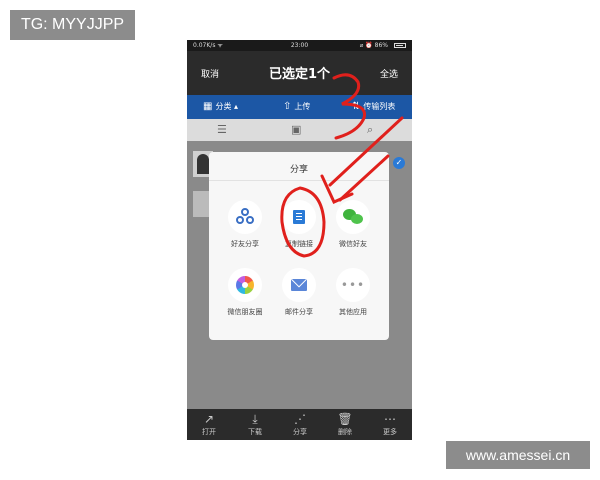 Image resolution: width=600 pixels, height=480 pixels. I want to click on action-label: 删除, so click(345, 432).